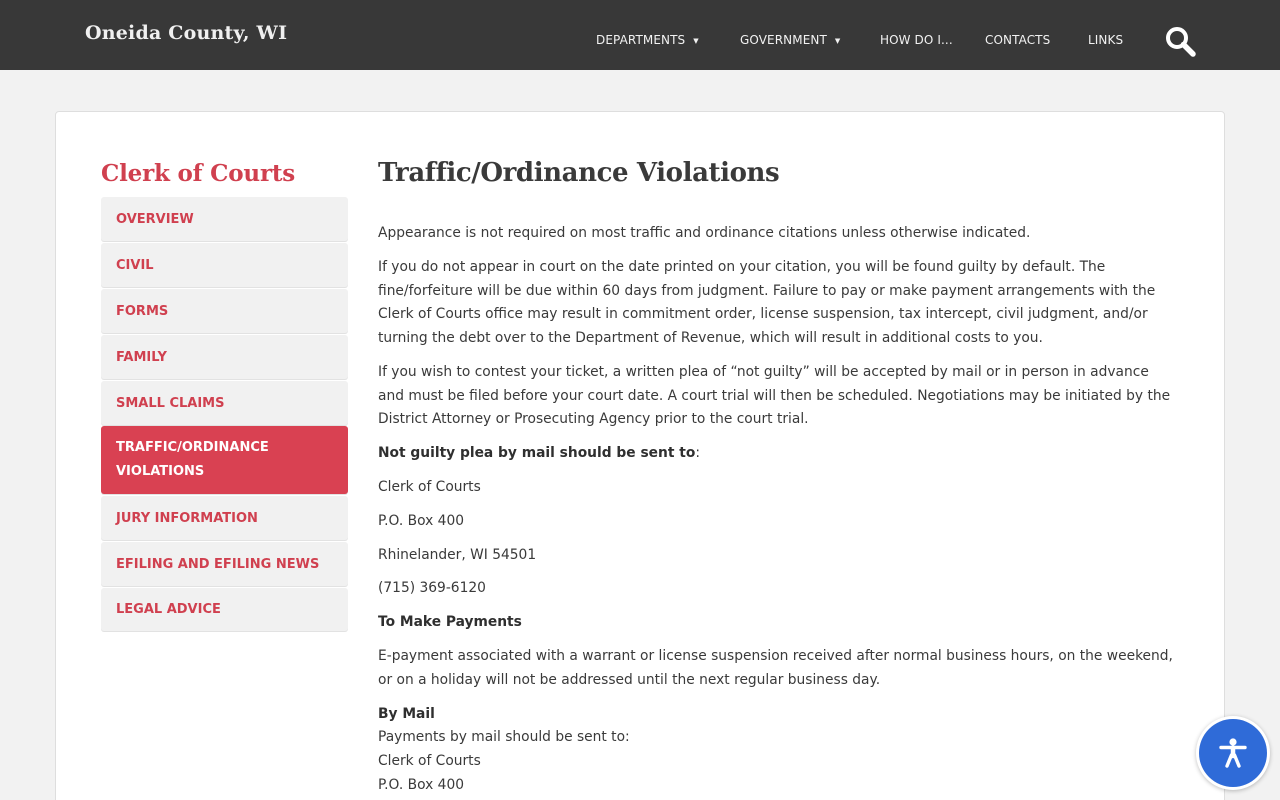 The image size is (1280, 800). What do you see at coordinates (697, 453) in the screenshot?
I see `mail-plea-heading-colon: :` at bounding box center [697, 453].